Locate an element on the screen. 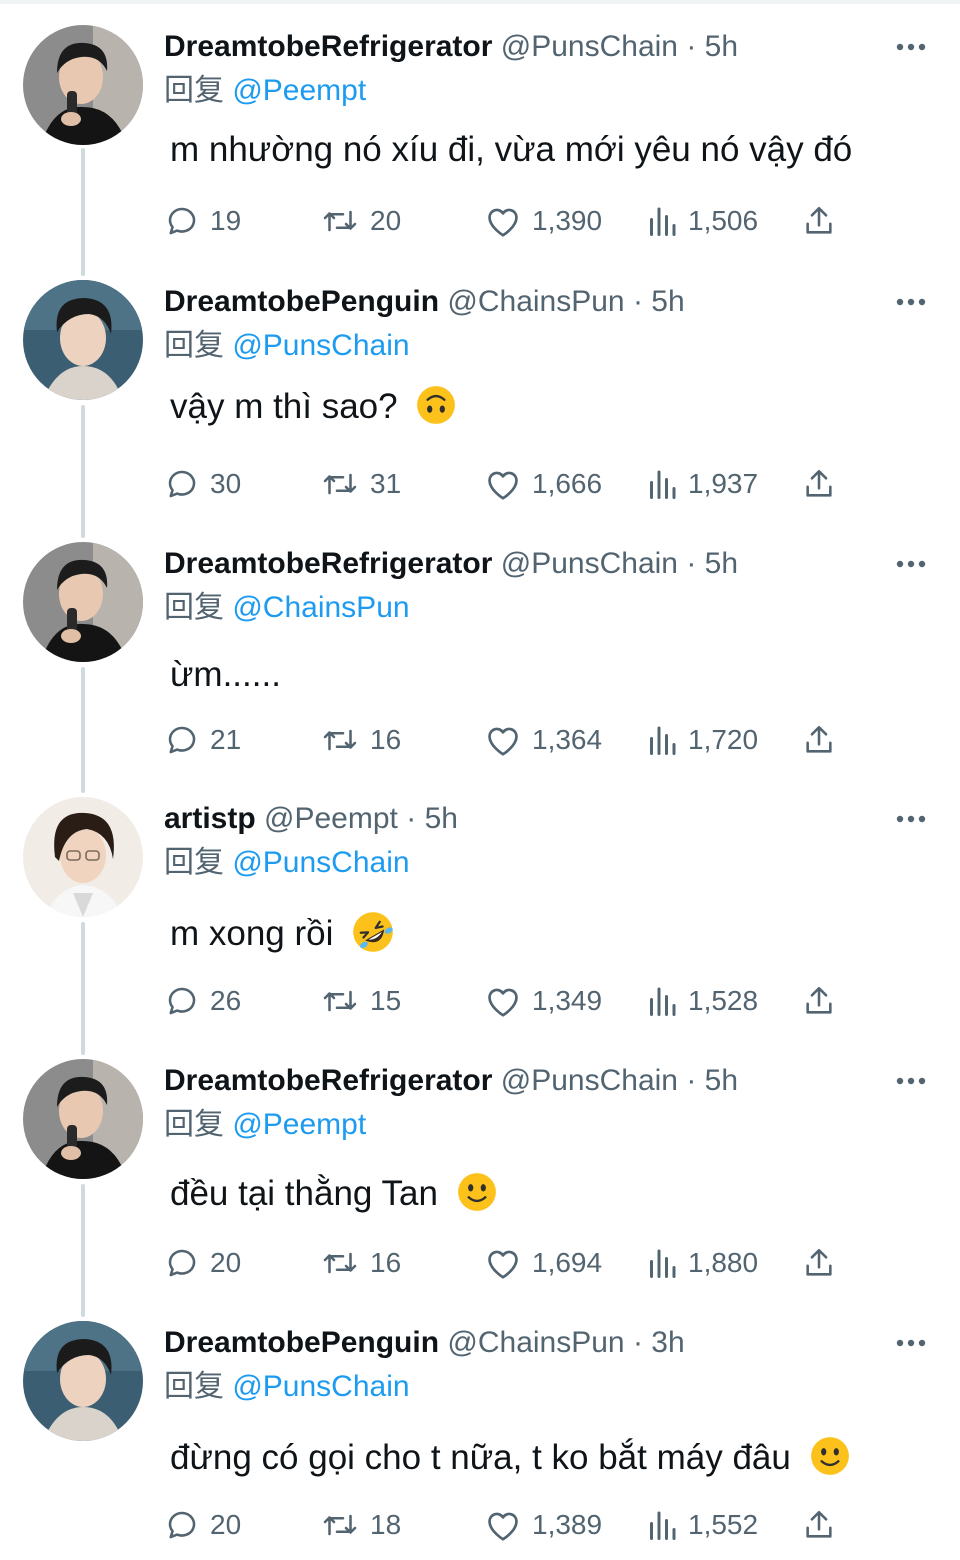 Image resolution: width=960 pixels, height=1560 pixels. views-button: 1,937 is located at coordinates (702, 484).